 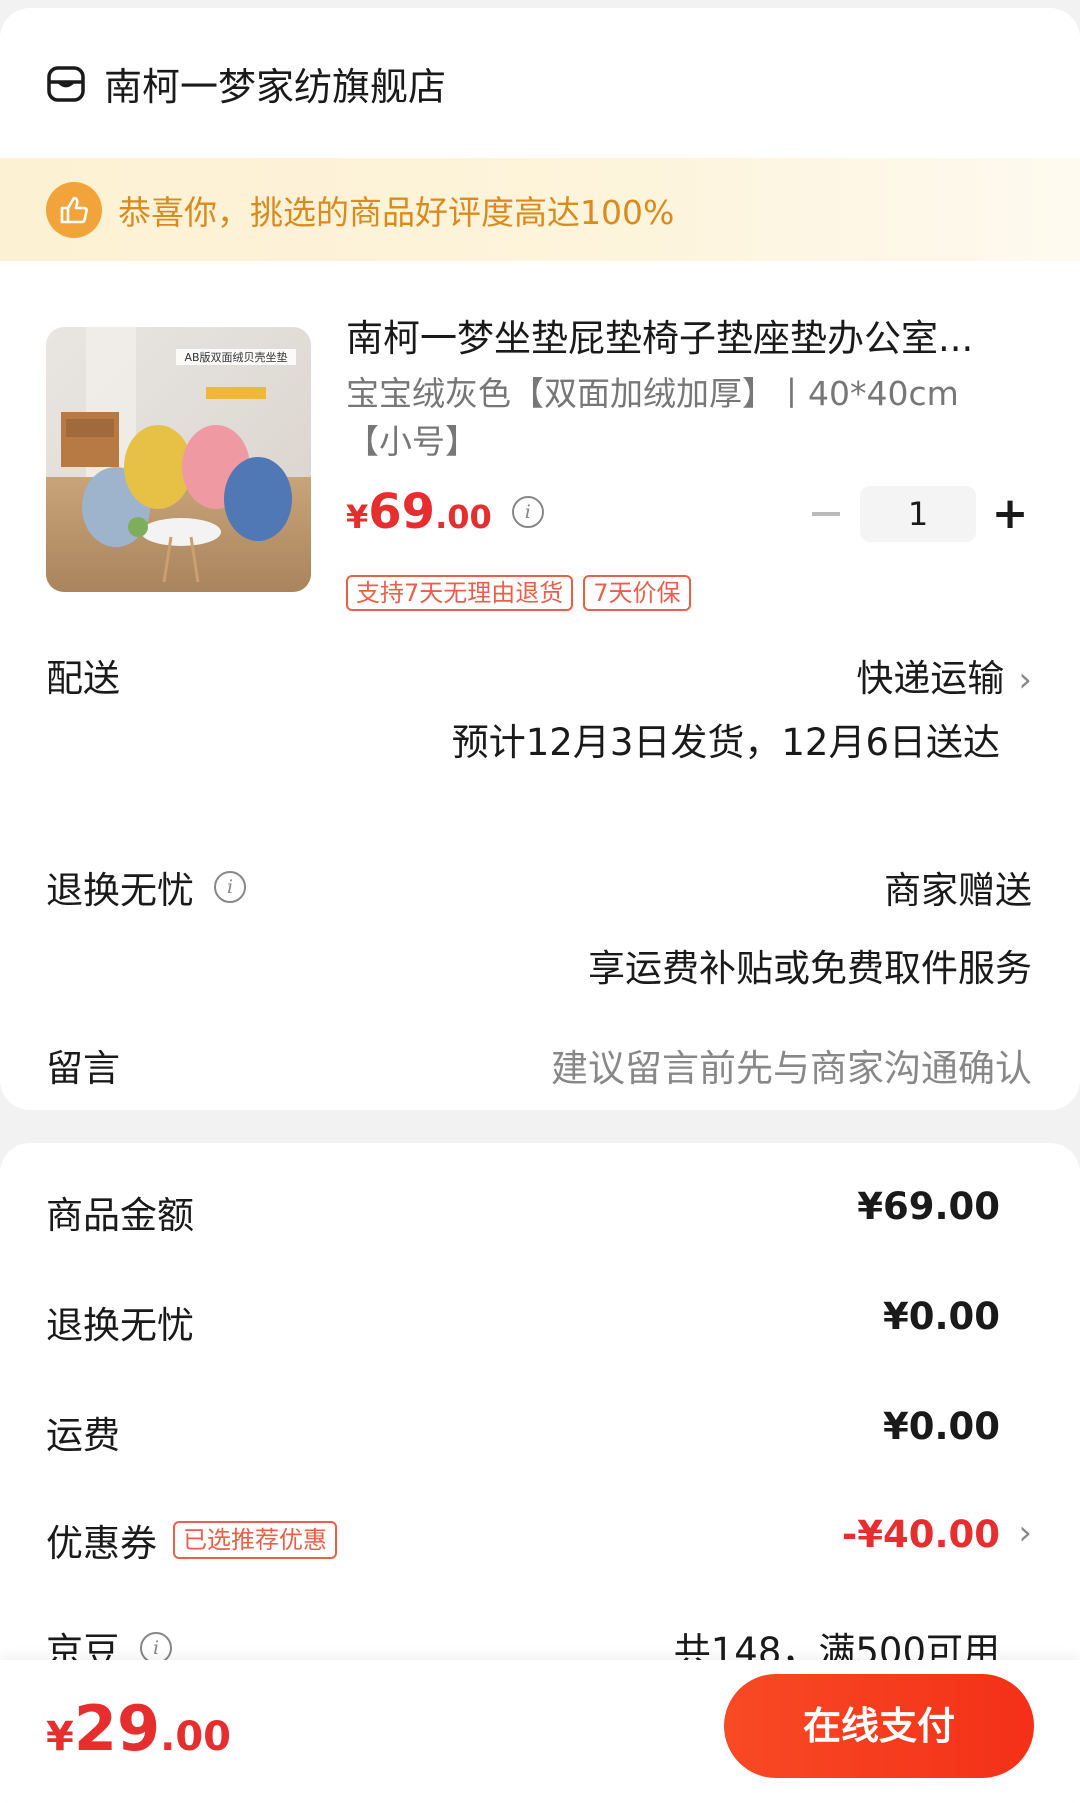 What do you see at coordinates (83, 1435) in the screenshot?
I see `shipping-label: 运费` at bounding box center [83, 1435].